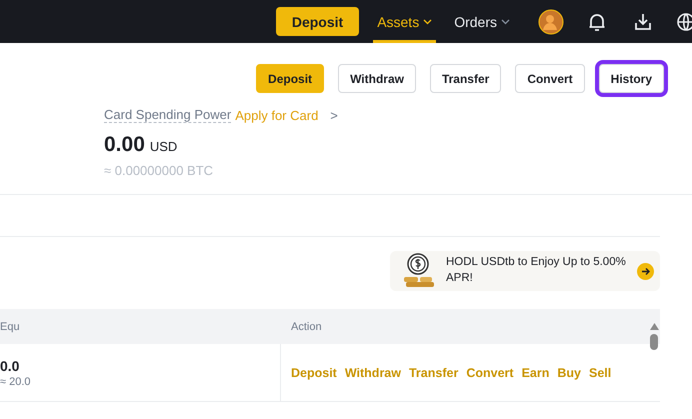  What do you see at coordinates (10, 366) in the screenshot?
I see `equity-value: 0.0` at bounding box center [10, 366].